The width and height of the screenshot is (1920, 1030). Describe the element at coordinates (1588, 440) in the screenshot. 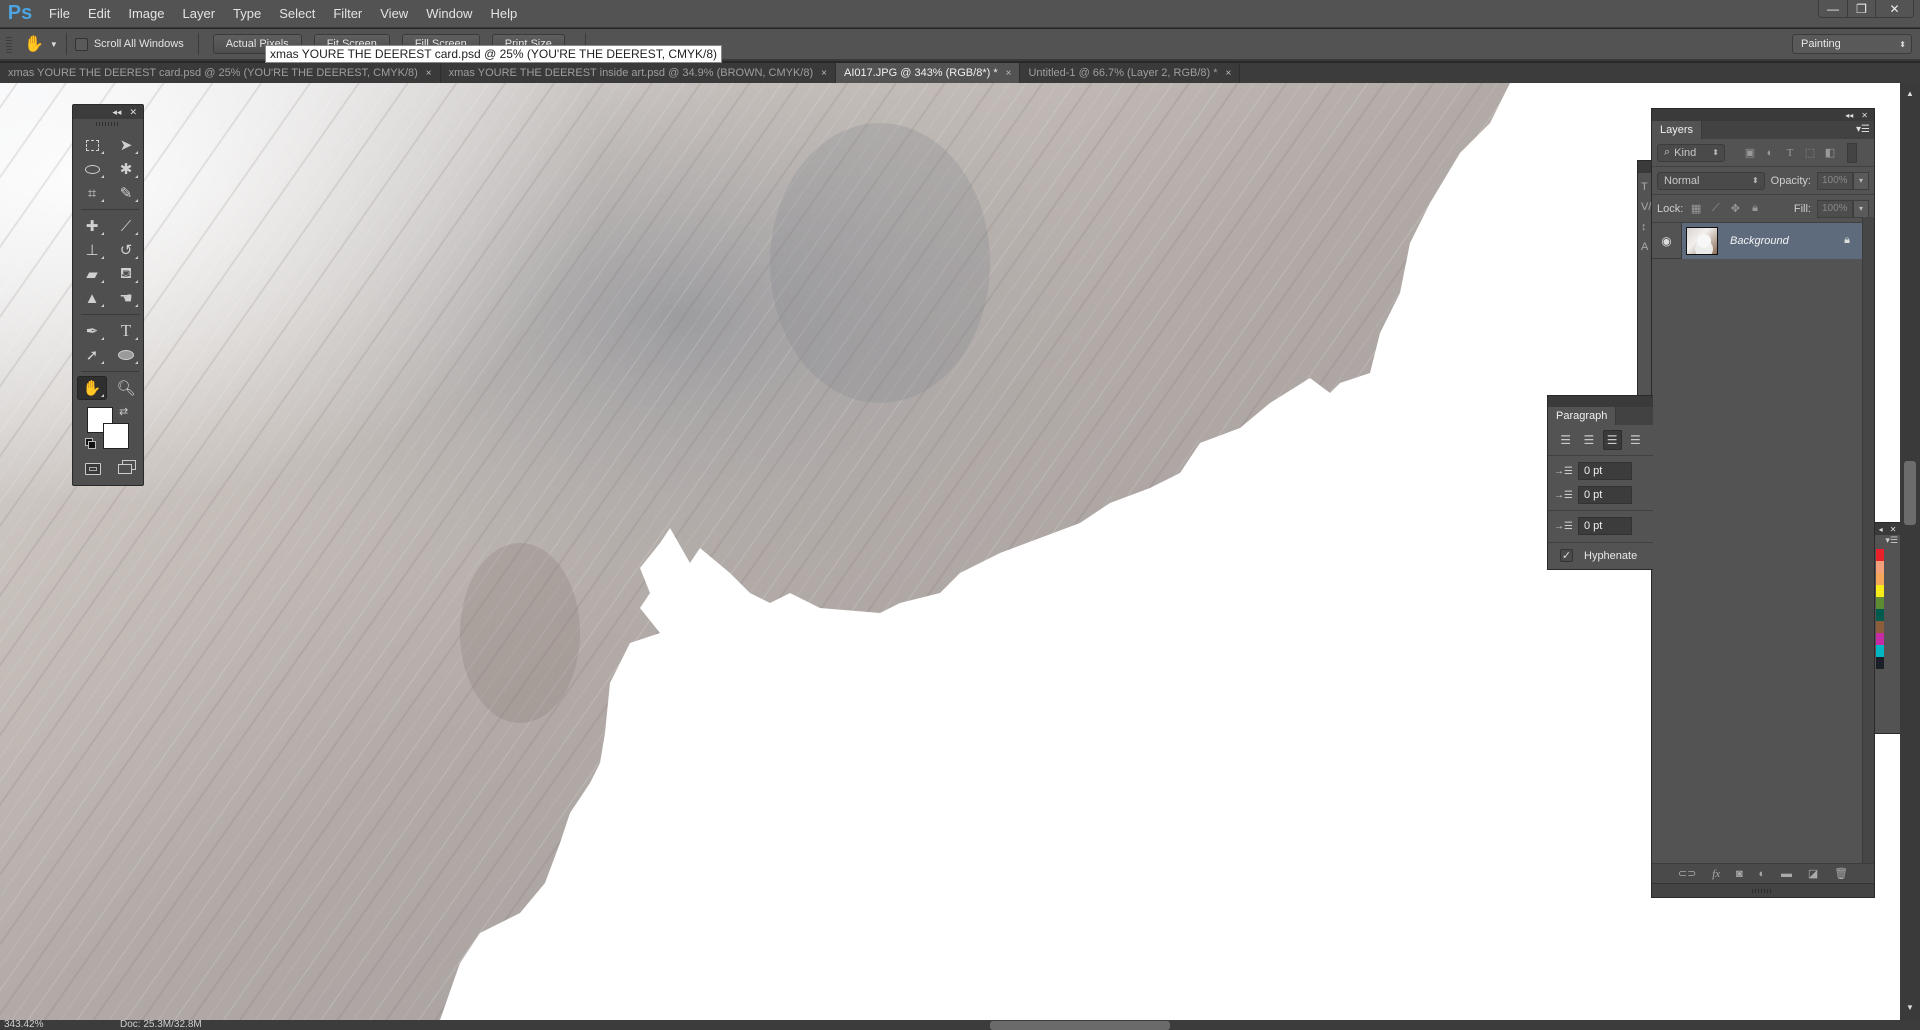

I see `align-center-icon: ☰` at that location.